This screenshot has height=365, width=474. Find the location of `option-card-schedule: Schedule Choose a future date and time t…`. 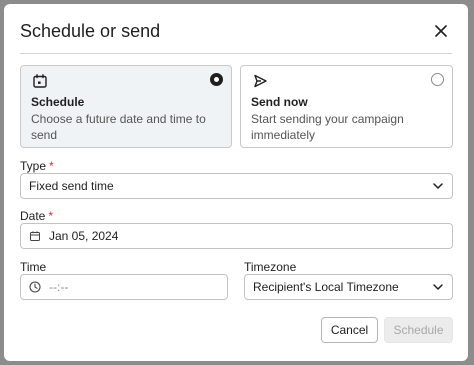

option-card-schedule: Schedule Choose a future date and time t… is located at coordinates (126, 106).